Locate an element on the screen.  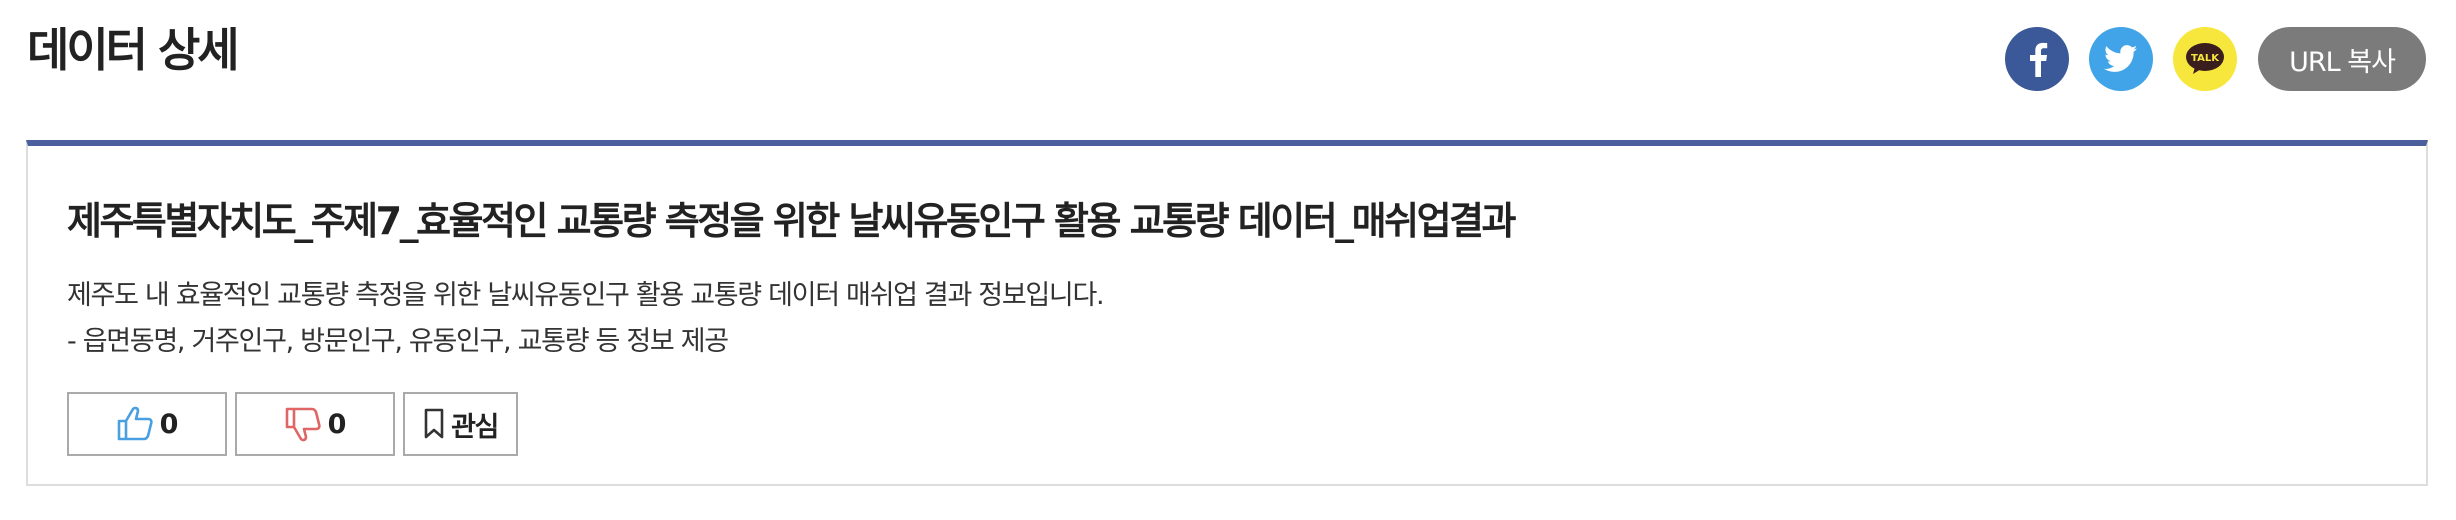
kakao-talk-label: TALK is located at coordinates (2205, 58).